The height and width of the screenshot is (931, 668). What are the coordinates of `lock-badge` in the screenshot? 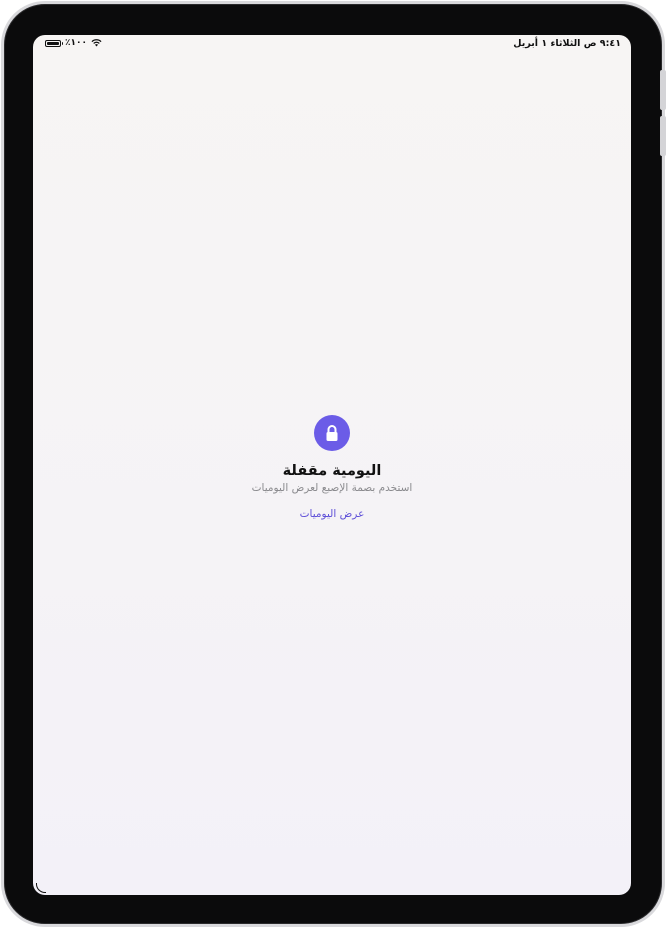 It's located at (332, 433).